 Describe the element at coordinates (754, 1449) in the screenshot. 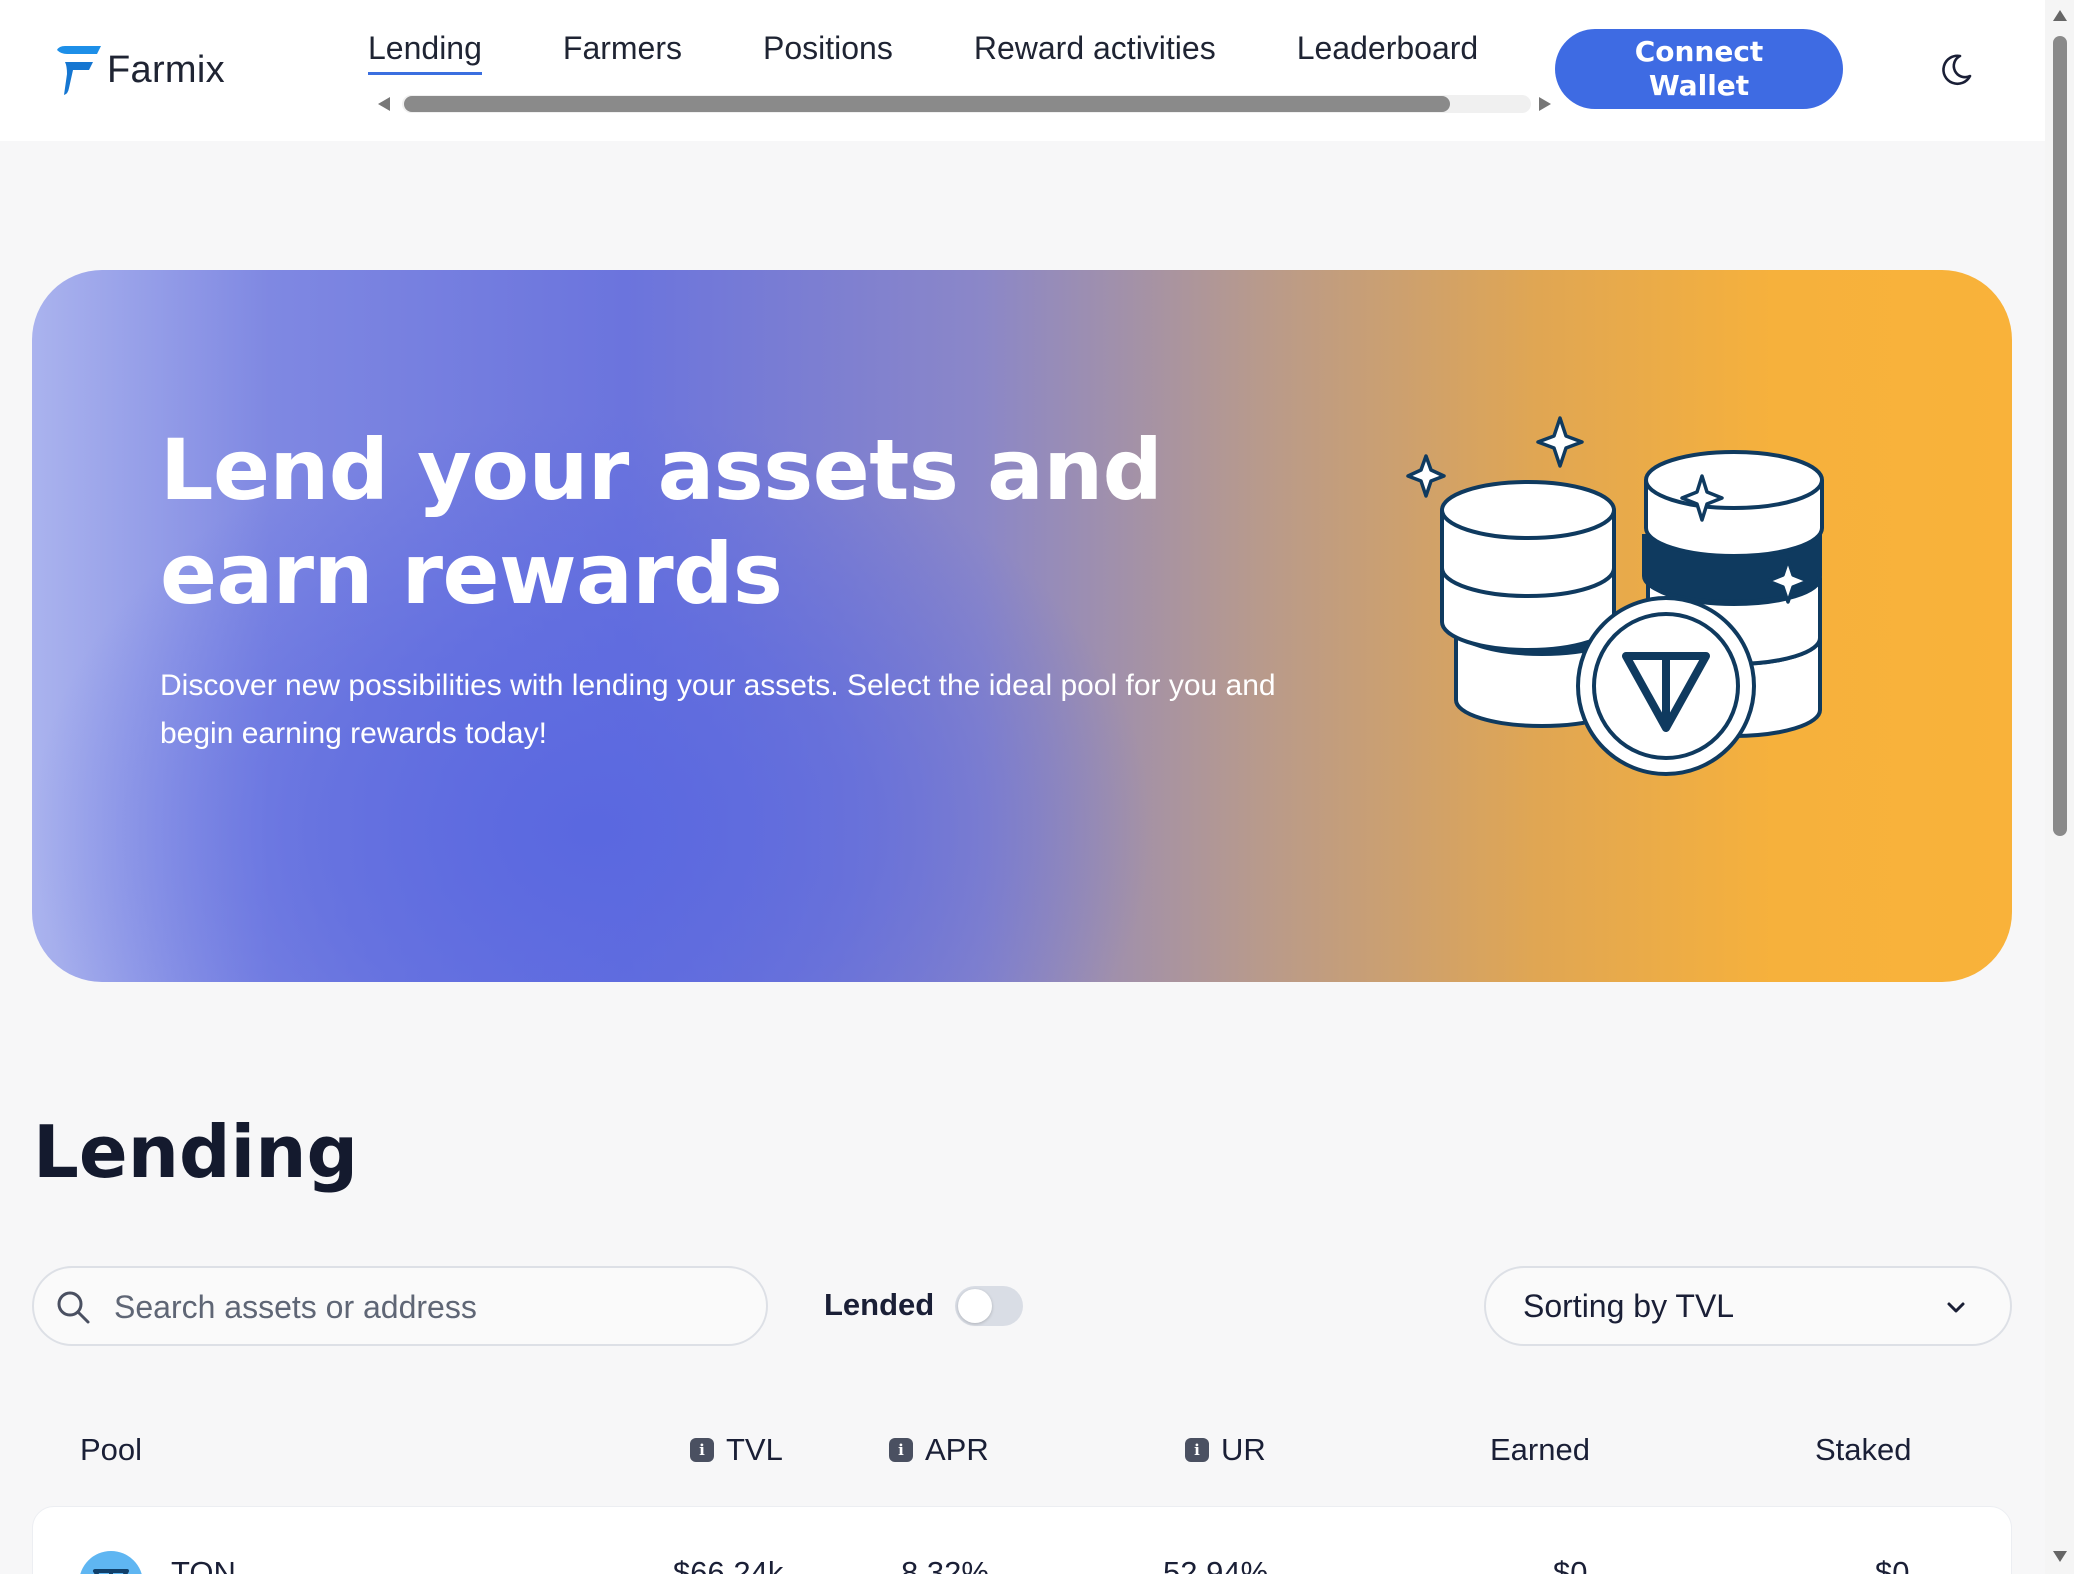

I see `column-header-tvl-label: TVL` at that location.